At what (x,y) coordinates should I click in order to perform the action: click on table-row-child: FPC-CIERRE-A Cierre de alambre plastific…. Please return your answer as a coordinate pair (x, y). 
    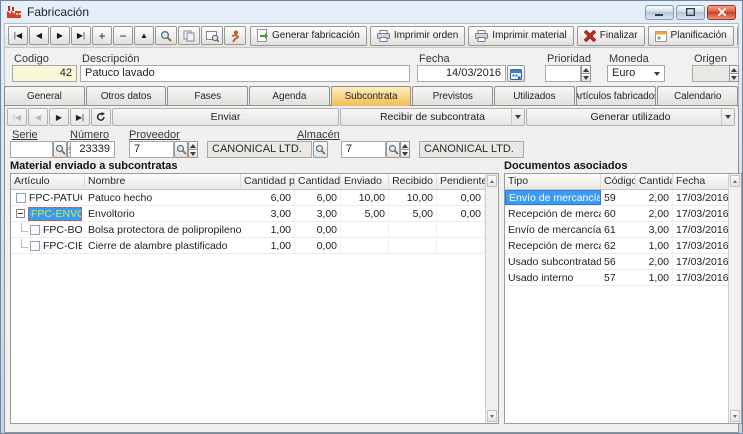
    Looking at the image, I should click on (254, 246).